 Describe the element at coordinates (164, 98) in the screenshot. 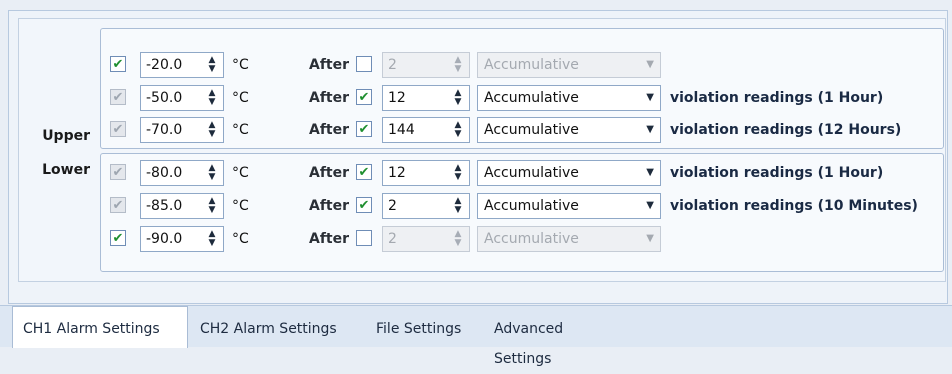

I see `temperature-value: -50.0` at that location.